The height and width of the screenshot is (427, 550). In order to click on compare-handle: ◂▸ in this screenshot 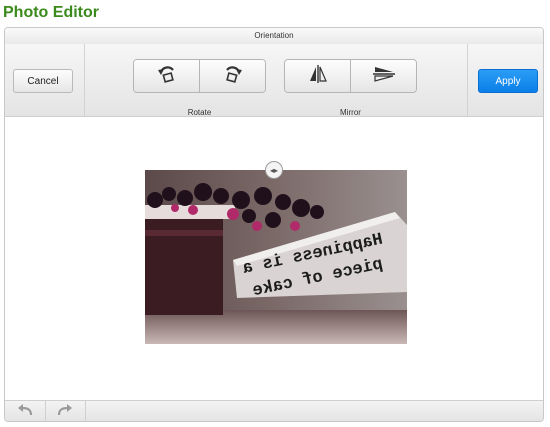, I will do `click(274, 170)`.